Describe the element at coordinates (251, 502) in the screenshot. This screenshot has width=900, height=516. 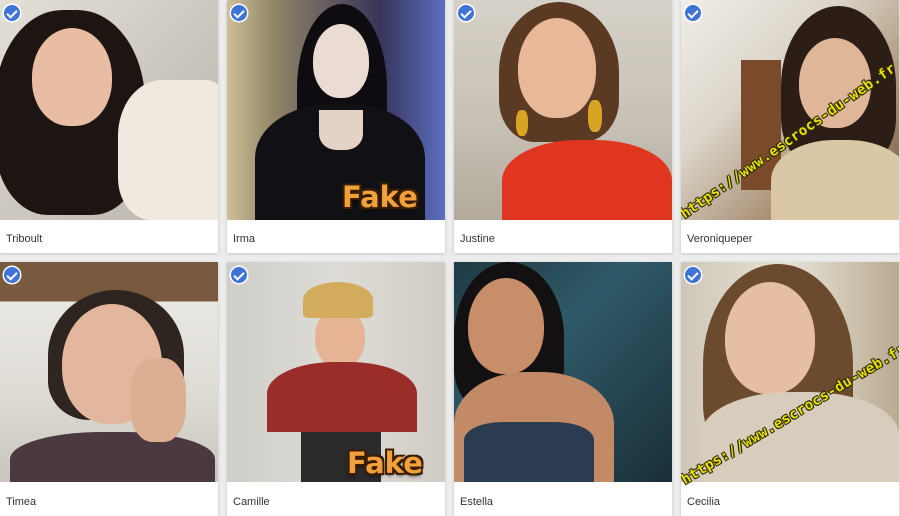
I see `profile-name: Camille` at that location.